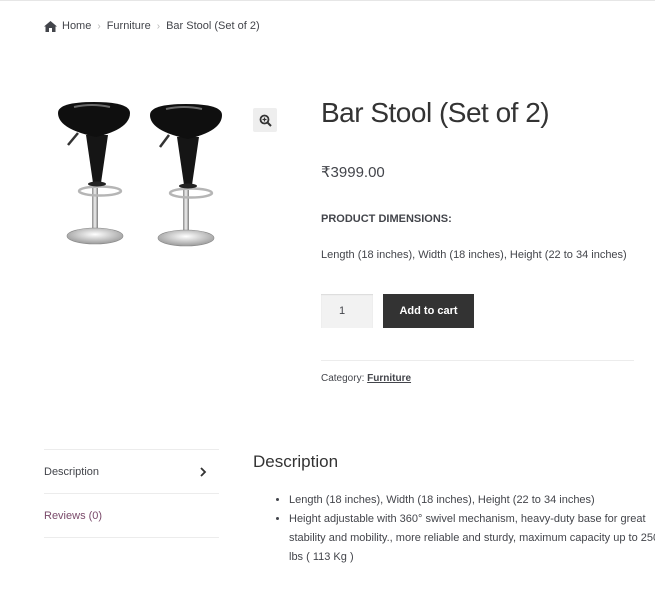  Describe the element at coordinates (72, 471) in the screenshot. I see `tab-label: Description` at that location.